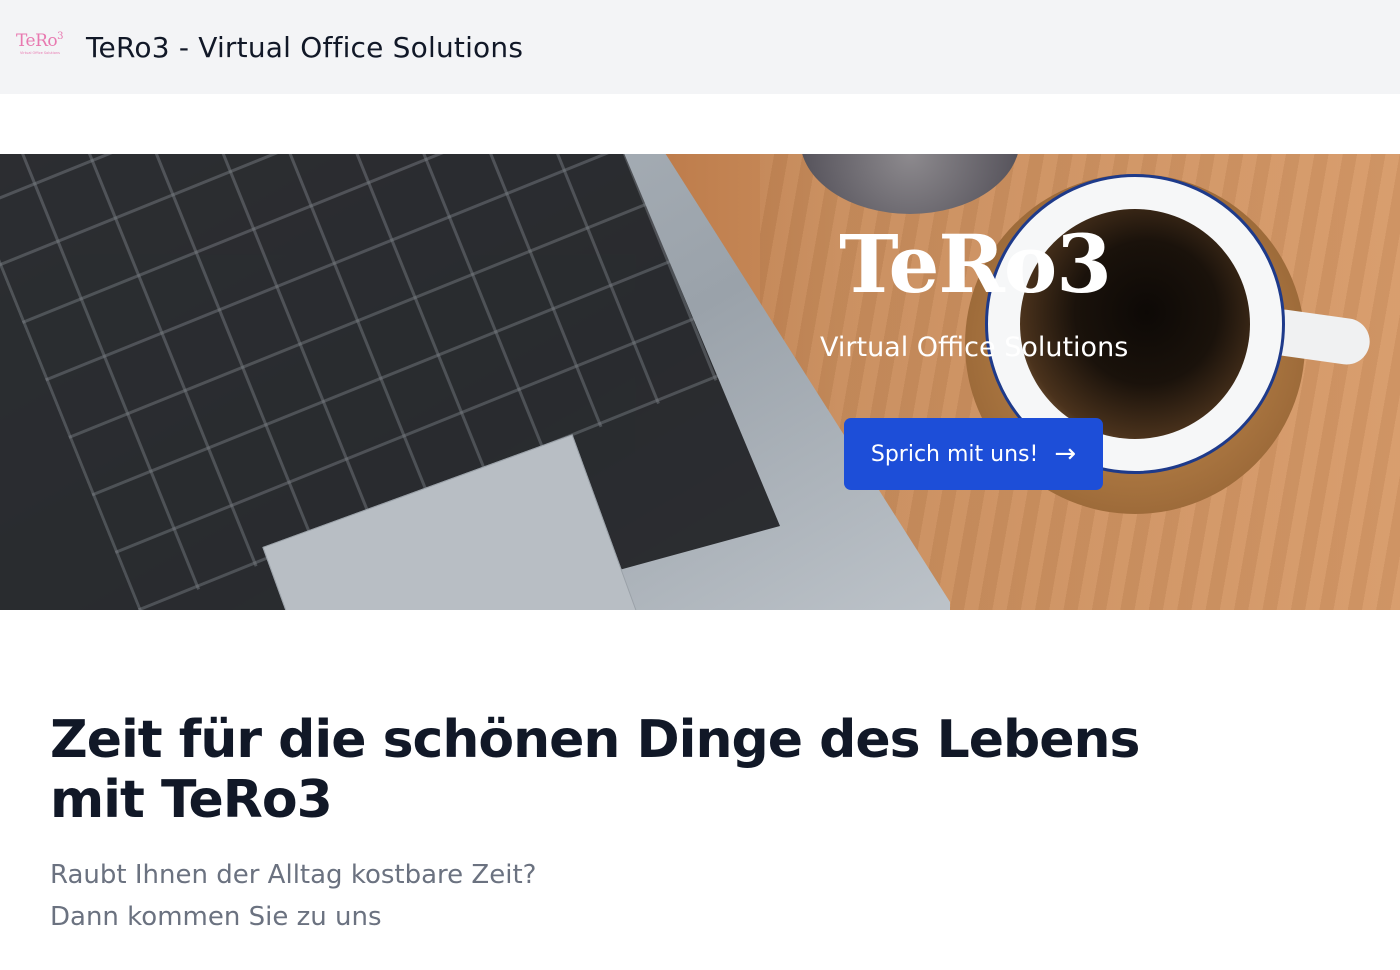 The image size is (1400, 970). I want to click on lead-line-1: Raubt Ihnen der Alltag kostbare Zeit?, so click(293, 875).